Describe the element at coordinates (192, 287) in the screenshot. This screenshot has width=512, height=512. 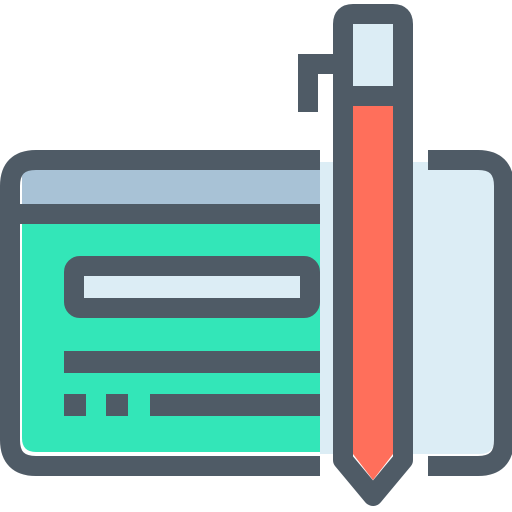
I see `cheque-input-field` at that location.